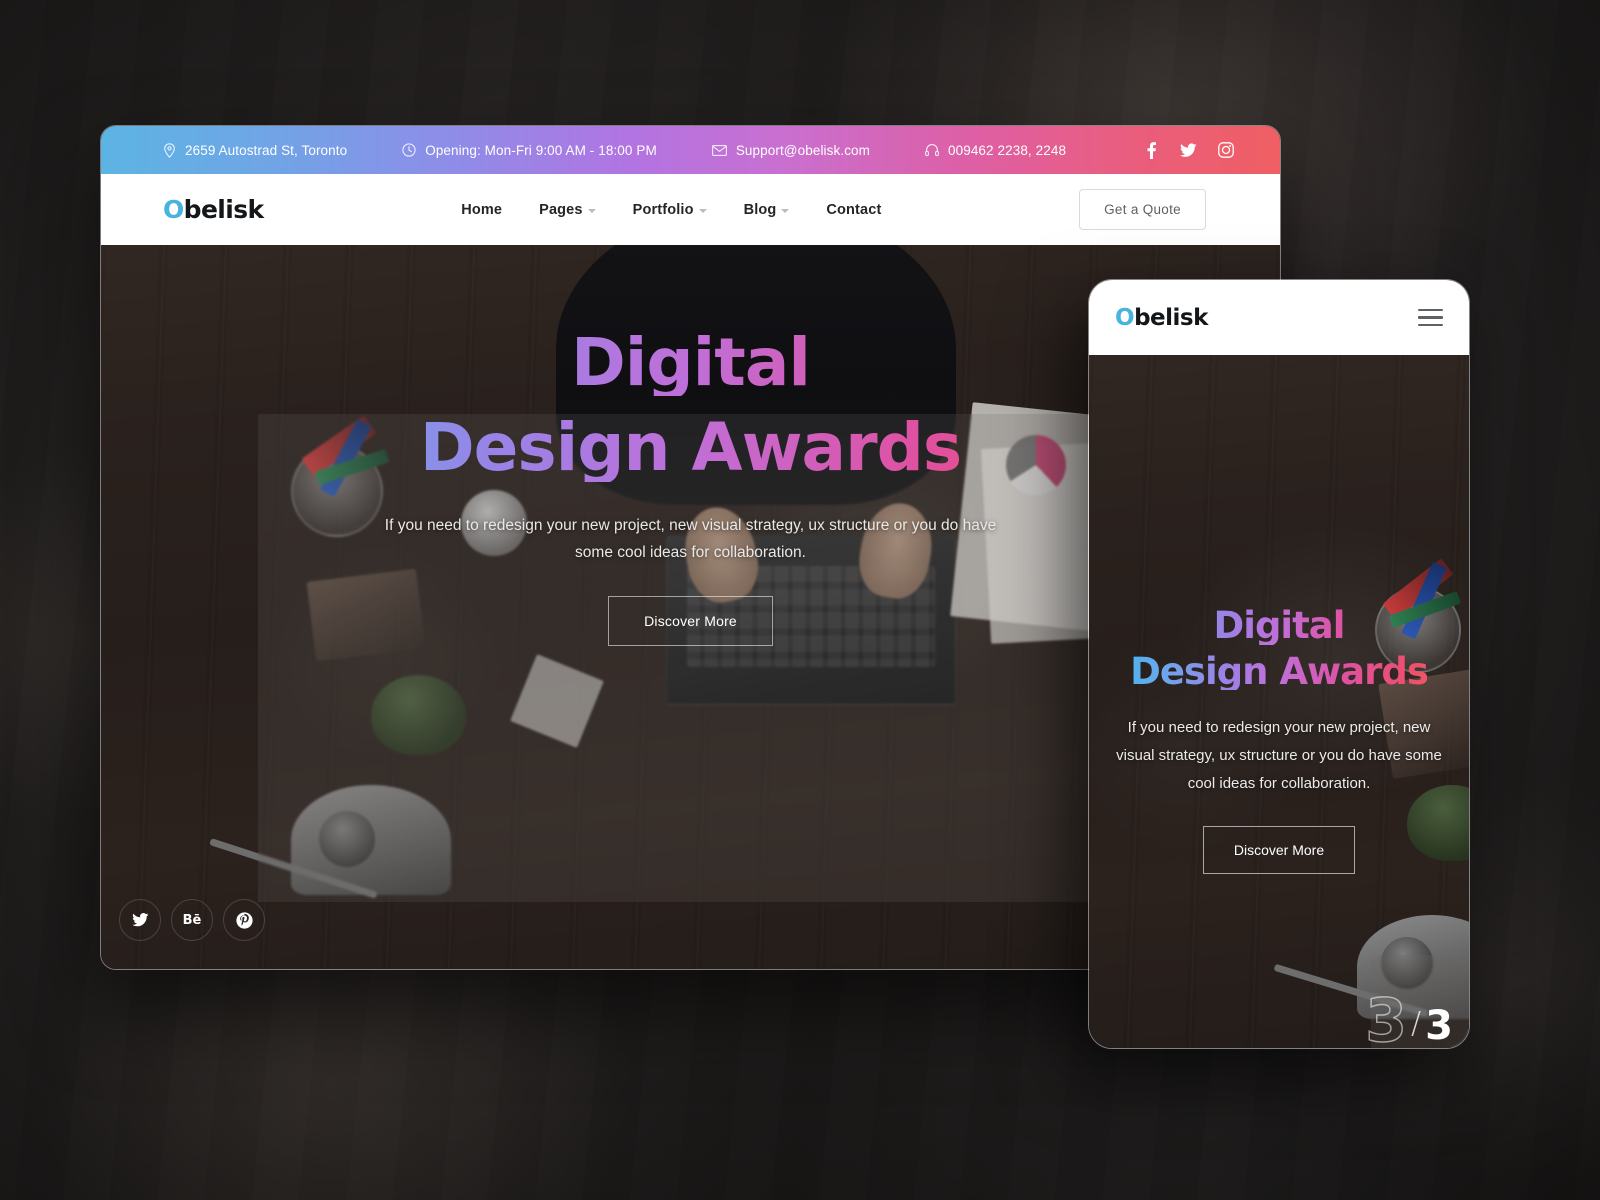  Describe the element at coordinates (1409, 1017) in the screenshot. I see `slide-counter: 3 / 3` at that location.